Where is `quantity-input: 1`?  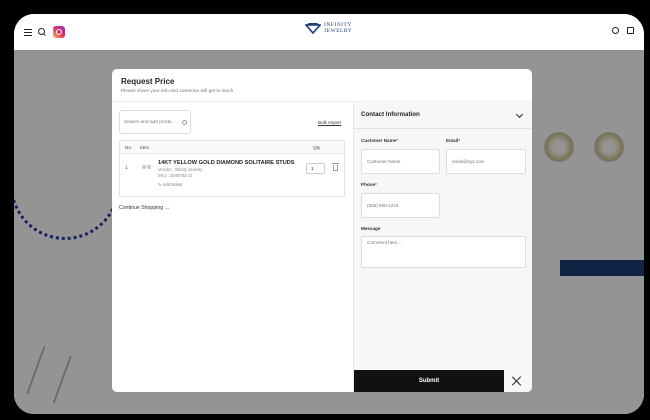 quantity-input: 1 is located at coordinates (315, 168).